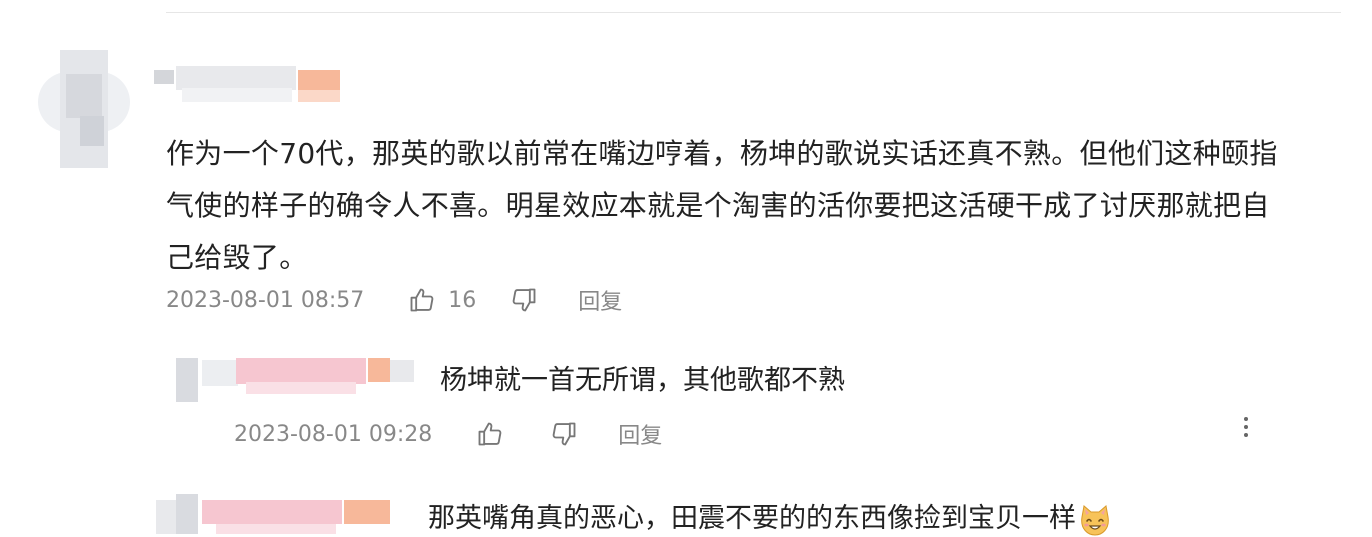 Image resolution: width=1372 pixels, height=537 pixels. I want to click on more-vertical-icon, so click(1246, 427).